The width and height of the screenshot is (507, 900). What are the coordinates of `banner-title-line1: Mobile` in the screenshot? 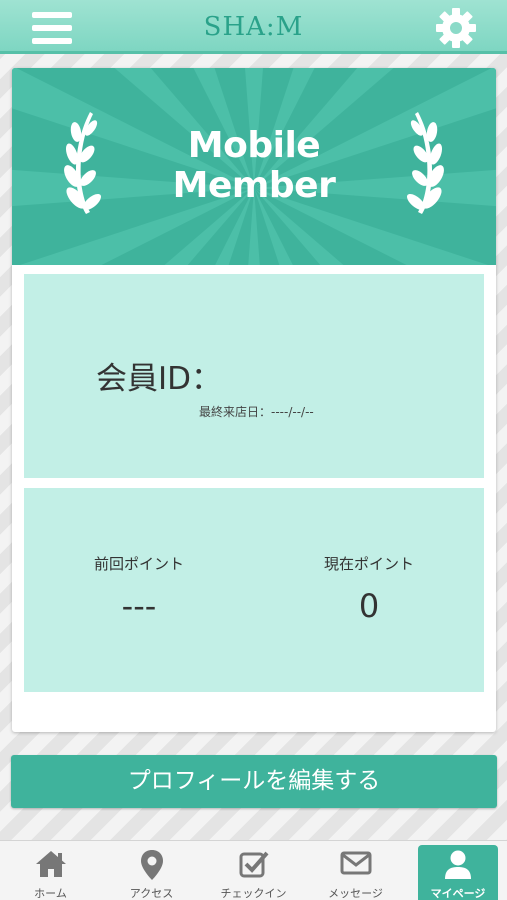 It's located at (254, 145).